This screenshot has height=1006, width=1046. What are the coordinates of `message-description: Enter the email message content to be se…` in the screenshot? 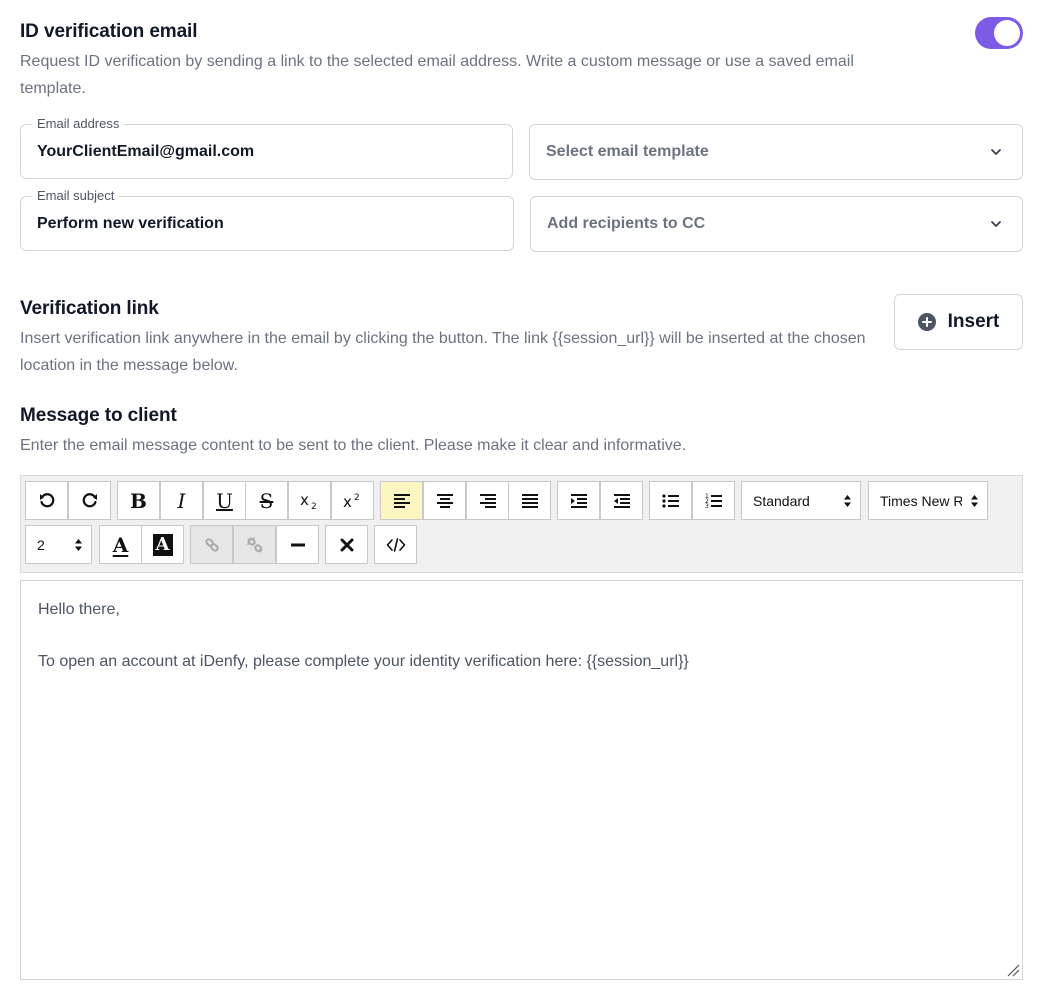 It's located at (353, 445).